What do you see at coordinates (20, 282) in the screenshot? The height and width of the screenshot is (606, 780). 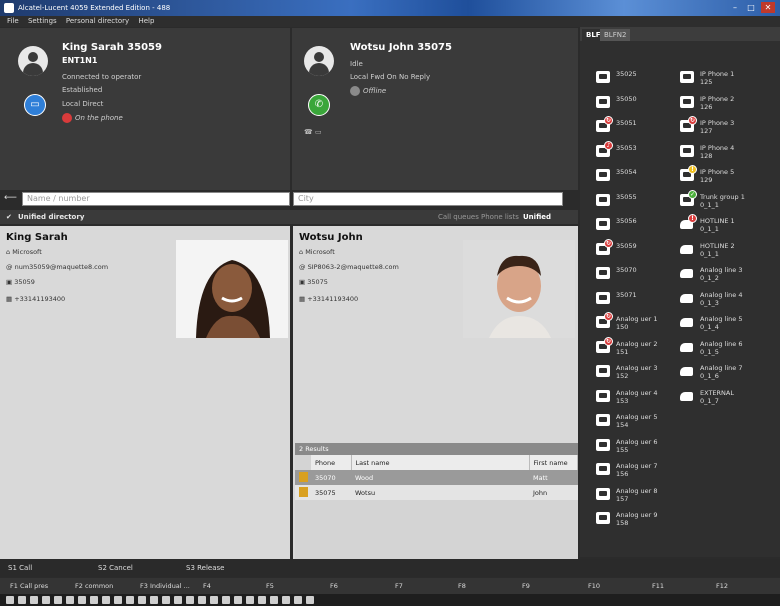 I see `contact-extension: ▣ 35059` at bounding box center [20, 282].